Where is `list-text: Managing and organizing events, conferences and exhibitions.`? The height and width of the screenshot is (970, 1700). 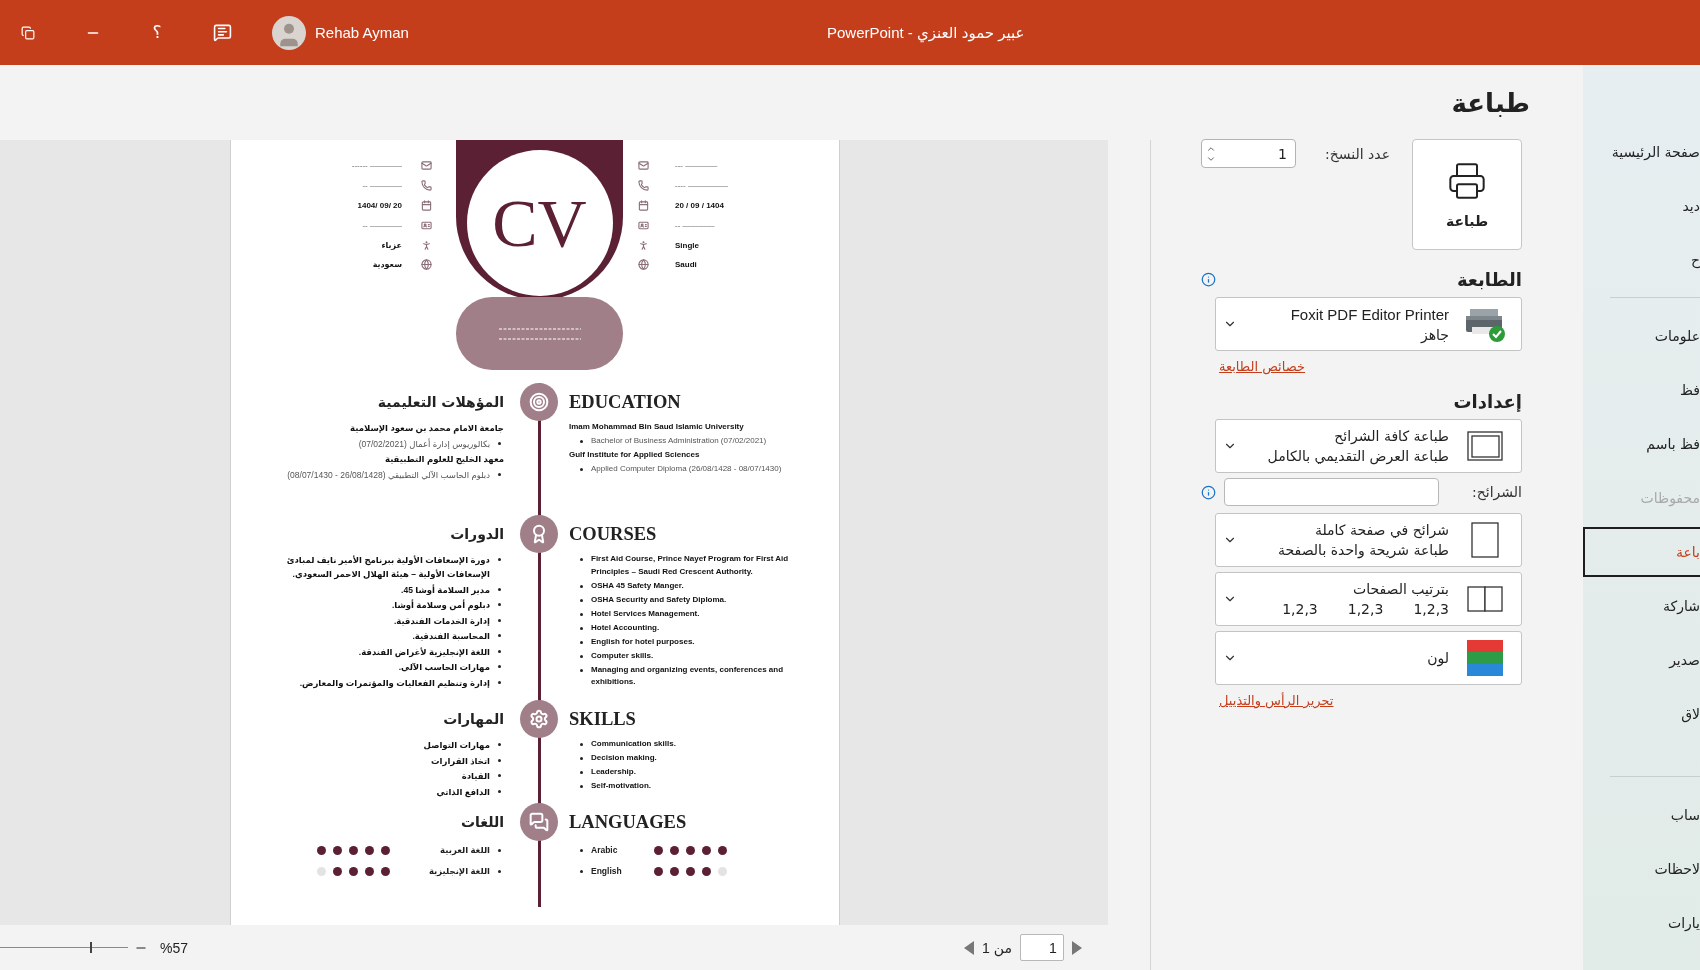
list-text: Managing and organizing events, conferences and exhibitions. is located at coordinates (688, 675).